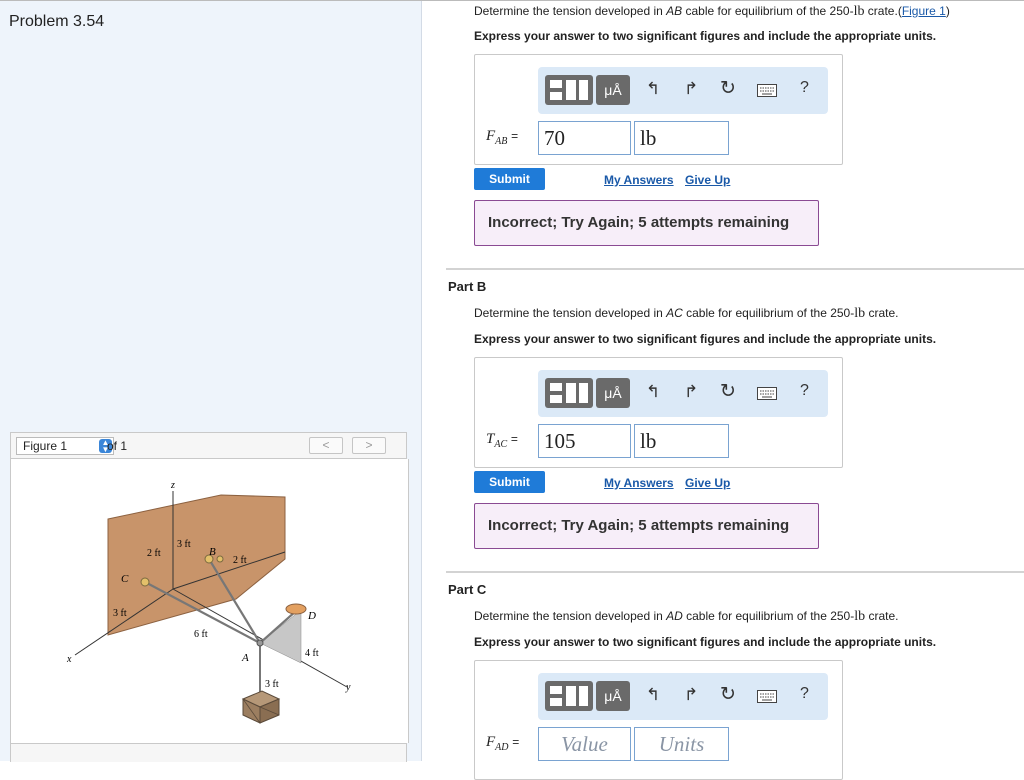 The width and height of the screenshot is (1024, 780). Describe the element at coordinates (69, 659) in the screenshot. I see `x-axis-label: x` at that location.